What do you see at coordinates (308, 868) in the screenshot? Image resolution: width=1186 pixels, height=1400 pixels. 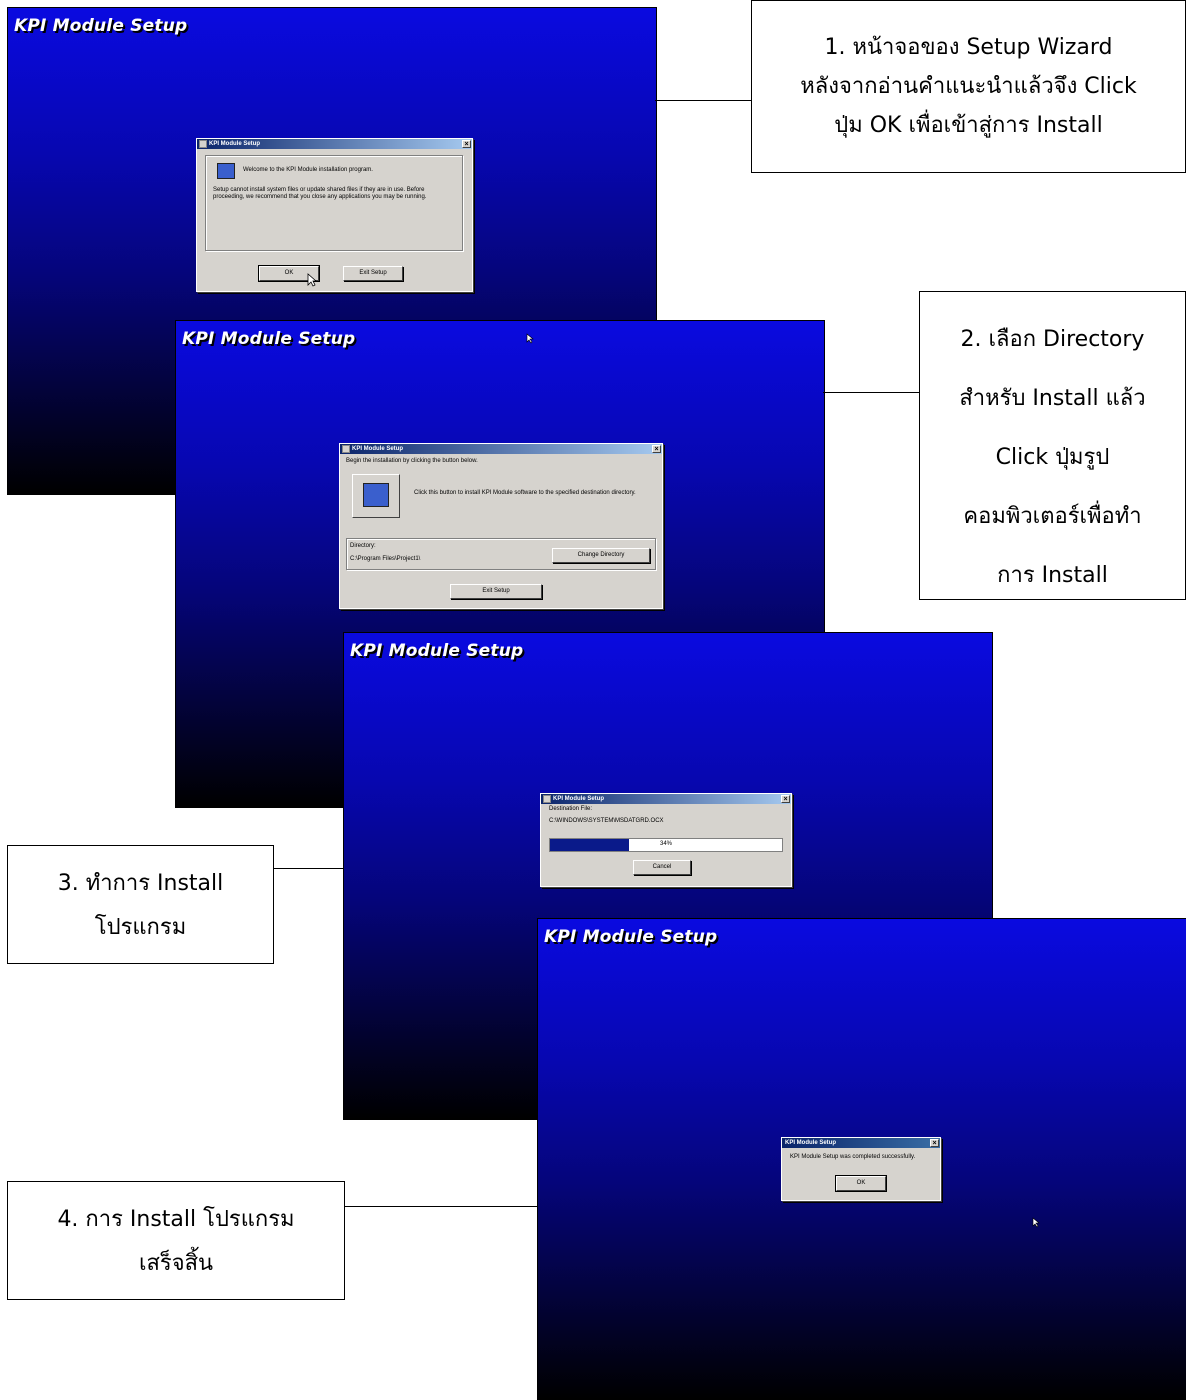 I see `callout-3-leader` at bounding box center [308, 868].